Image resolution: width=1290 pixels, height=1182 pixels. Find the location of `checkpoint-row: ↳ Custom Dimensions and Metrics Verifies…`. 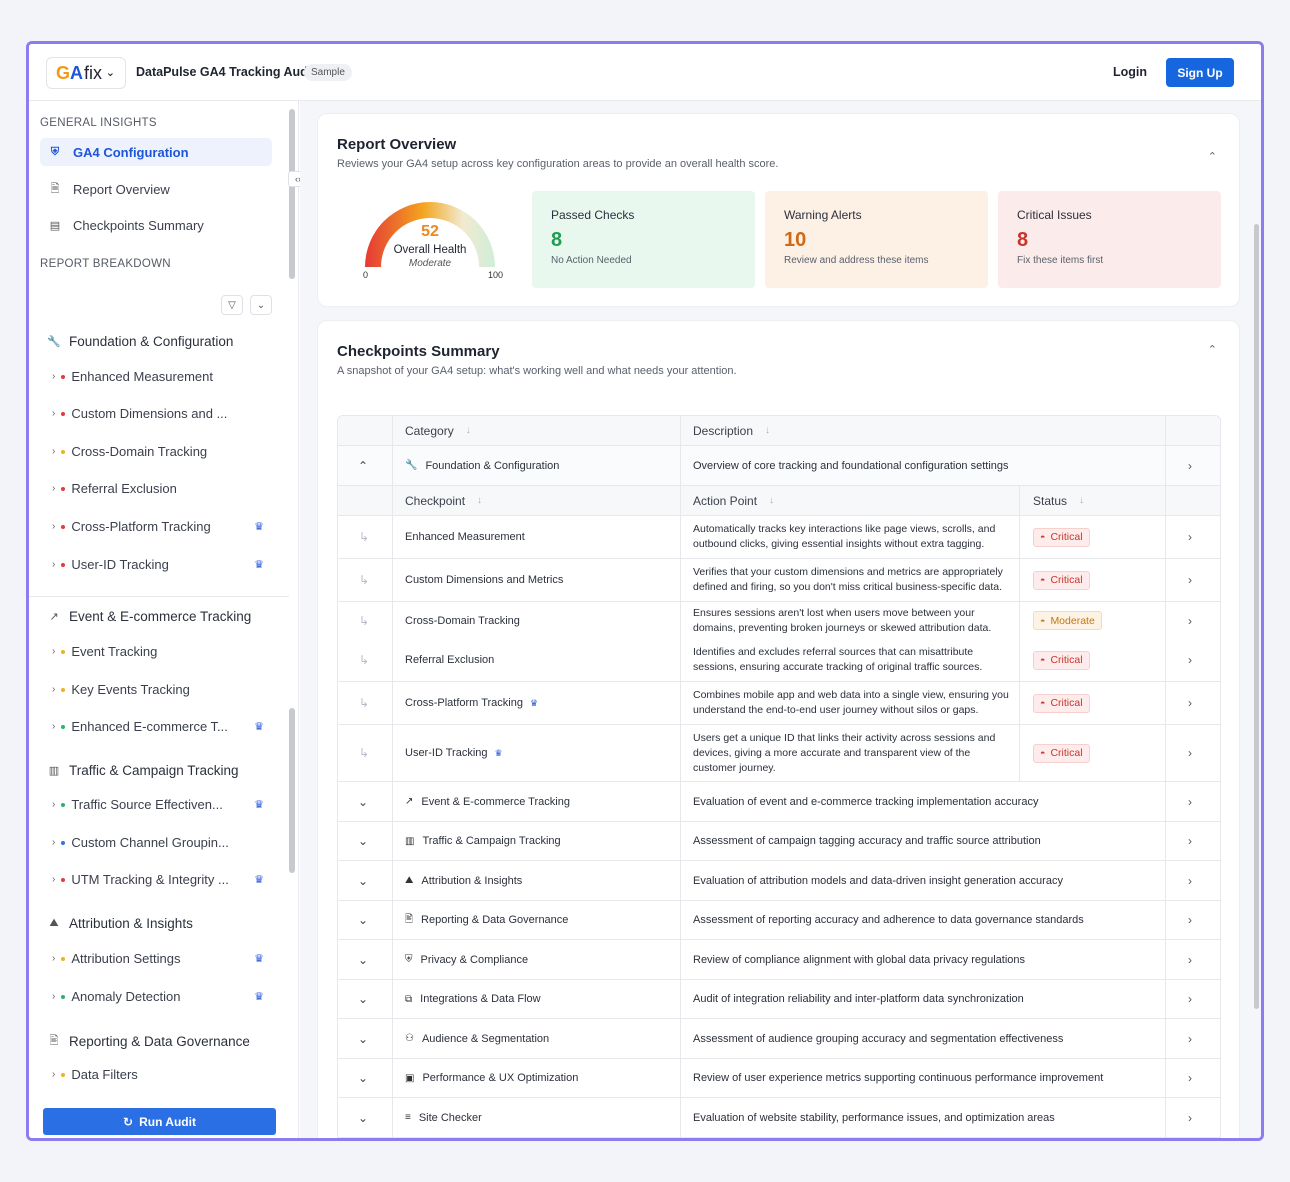

checkpoint-row: ↳ Custom Dimensions and Metrics Verifies… is located at coordinates (779, 580).